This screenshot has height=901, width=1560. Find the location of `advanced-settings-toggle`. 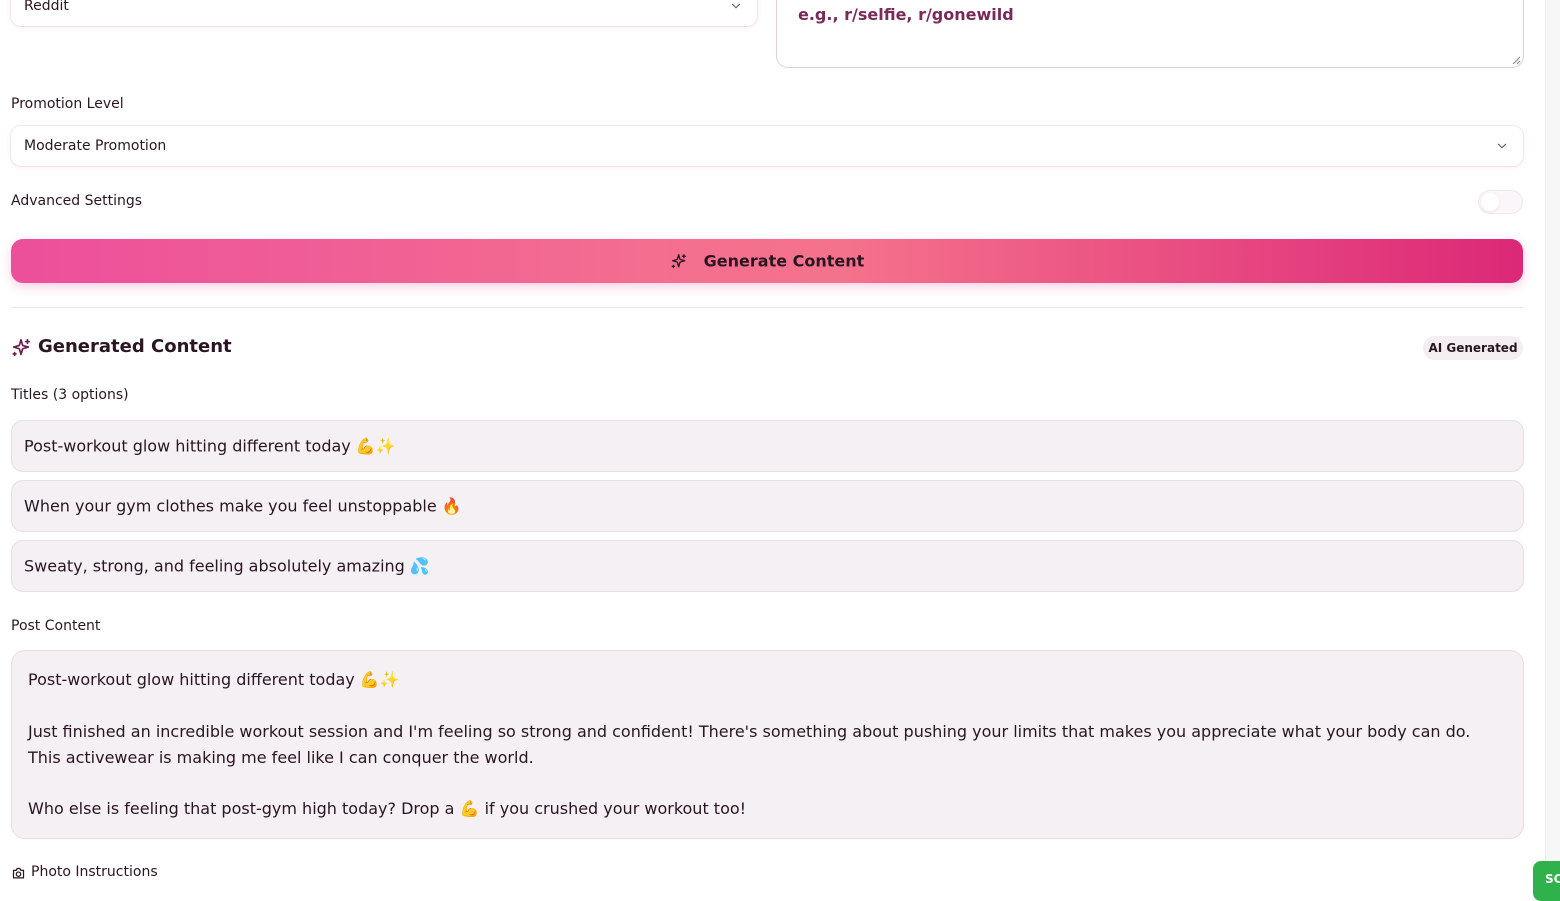

advanced-settings-toggle is located at coordinates (1500, 202).